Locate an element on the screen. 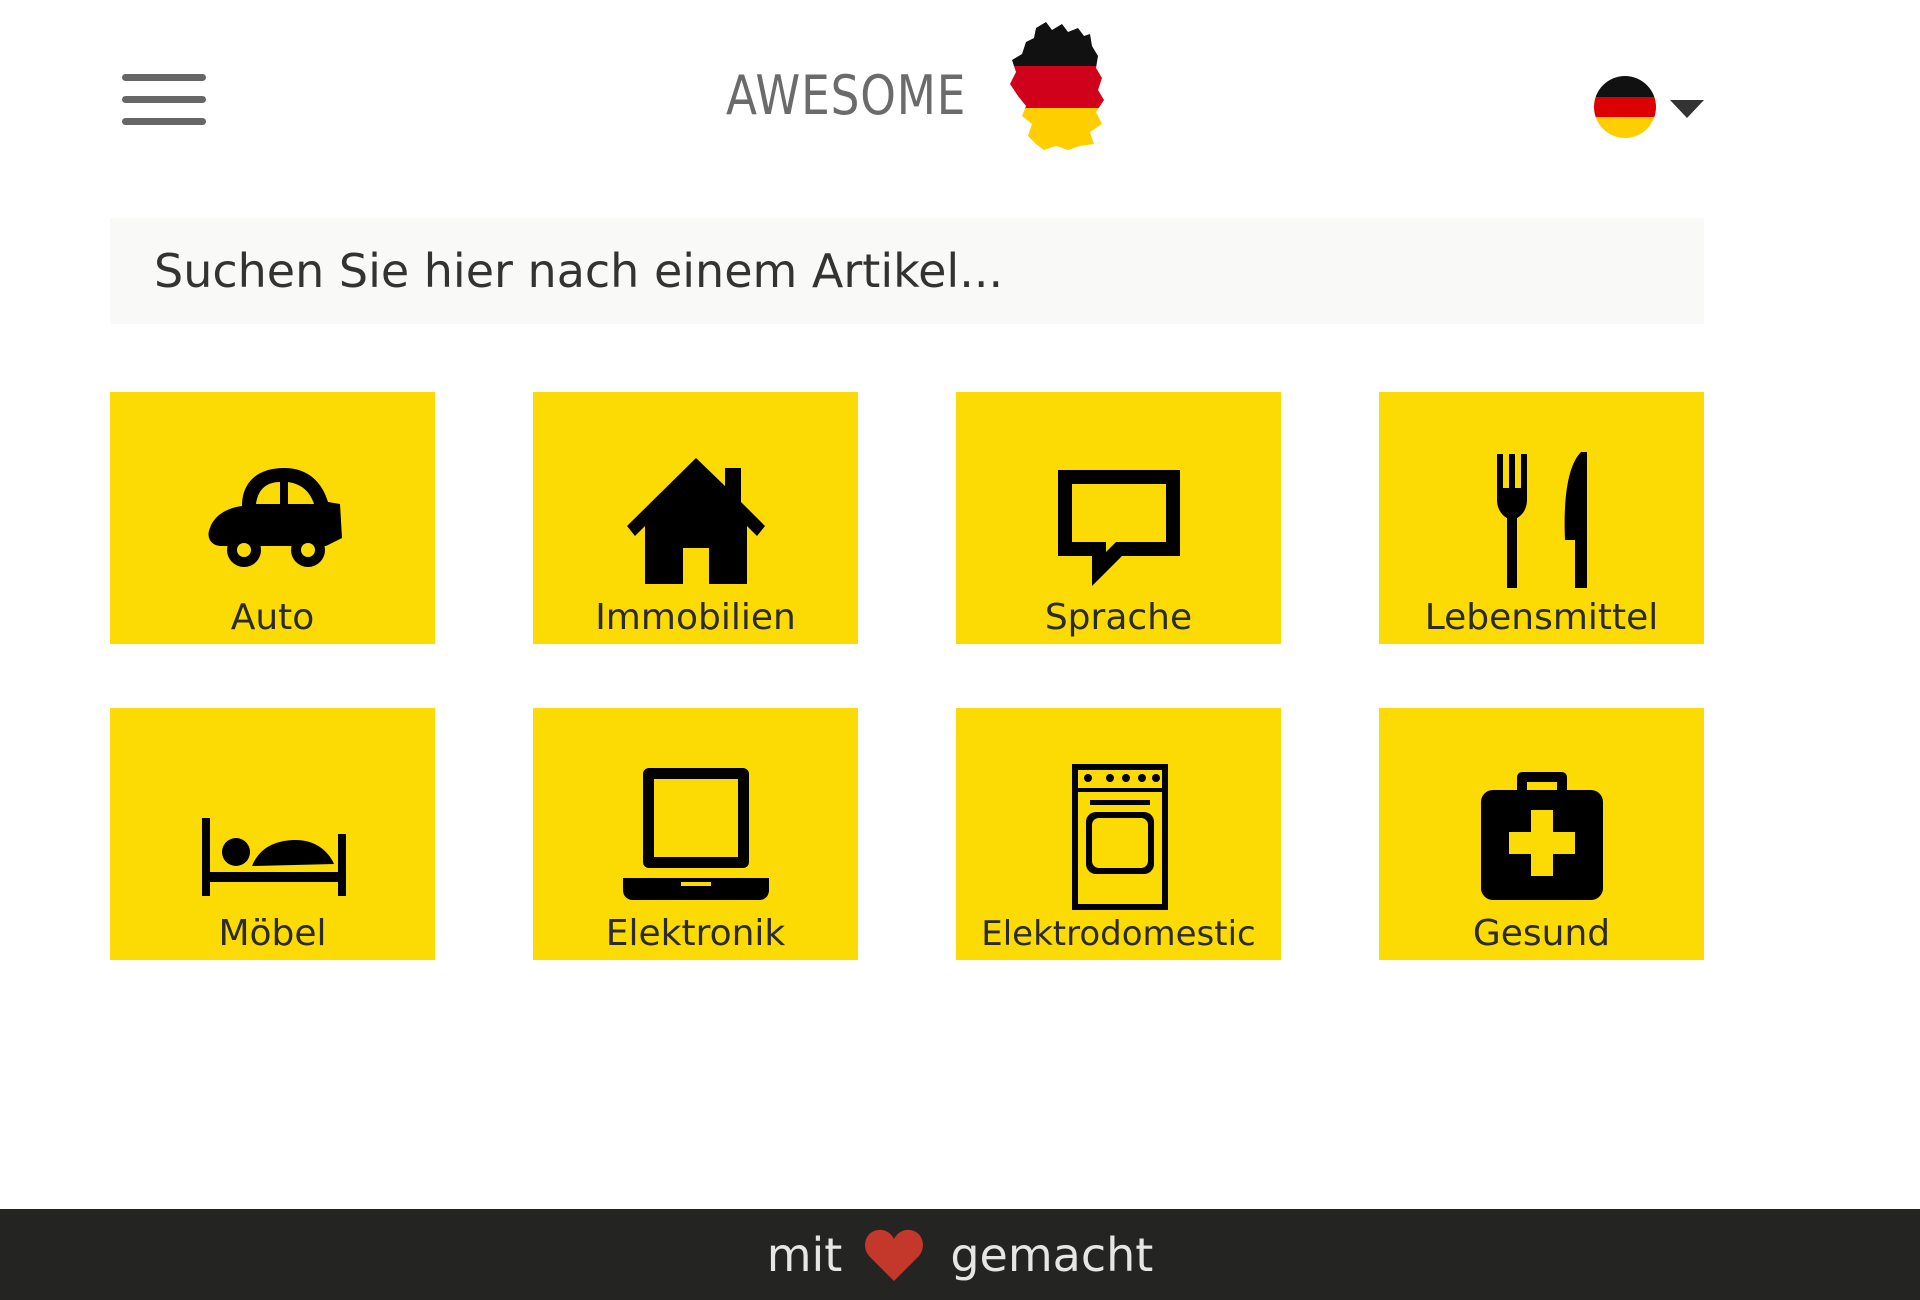 This screenshot has height=1300, width=1920. category-tile-auto: Auto is located at coordinates (272, 518).